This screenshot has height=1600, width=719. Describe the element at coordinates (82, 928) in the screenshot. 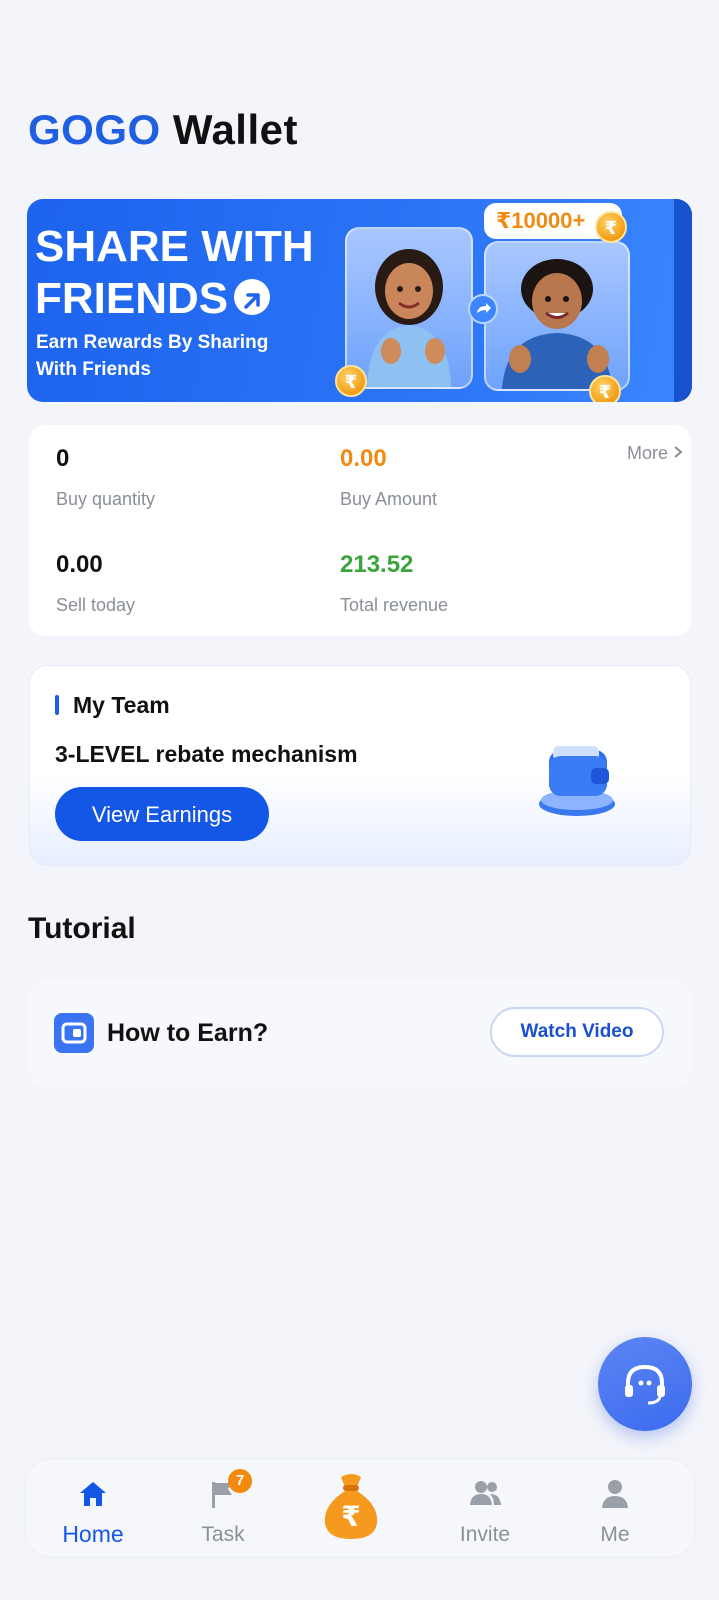

I see `tutorial-heading: Tutorial` at that location.